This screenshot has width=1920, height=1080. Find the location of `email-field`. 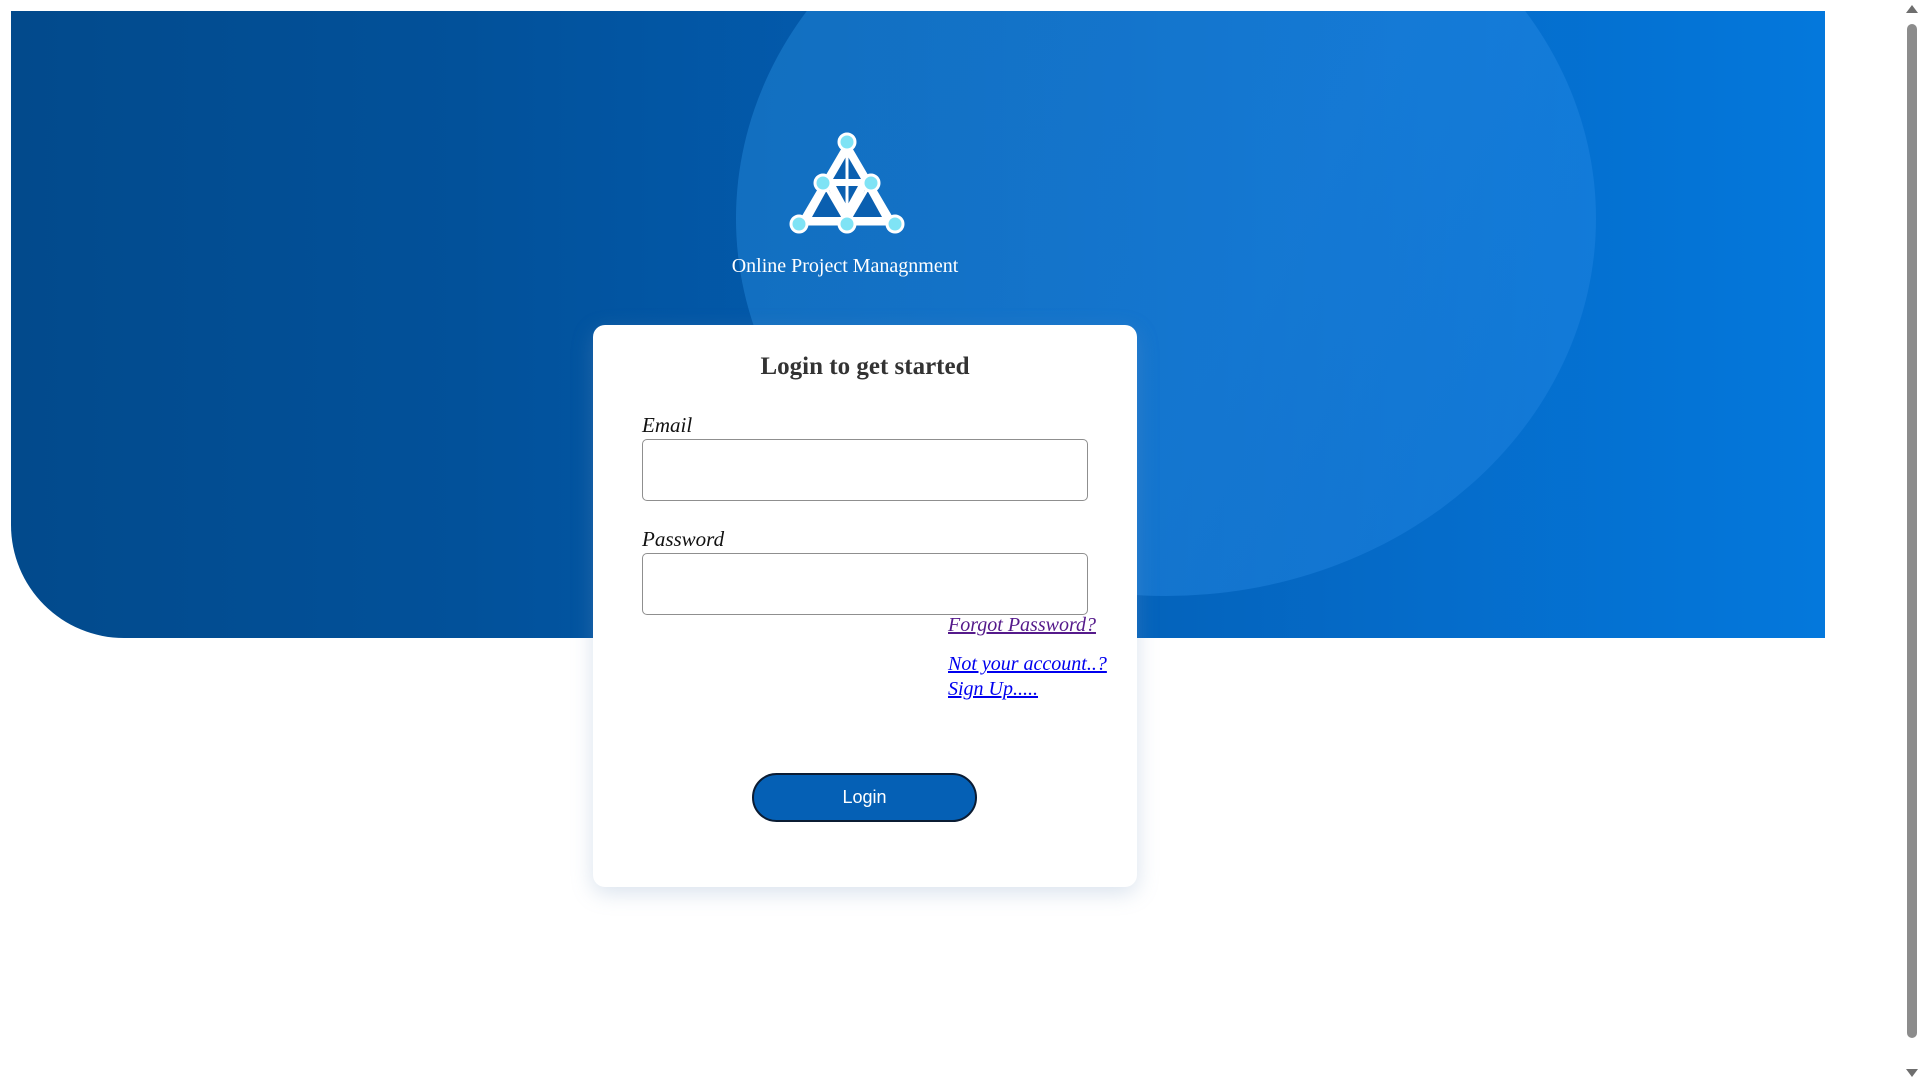

email-field is located at coordinates (865, 470).